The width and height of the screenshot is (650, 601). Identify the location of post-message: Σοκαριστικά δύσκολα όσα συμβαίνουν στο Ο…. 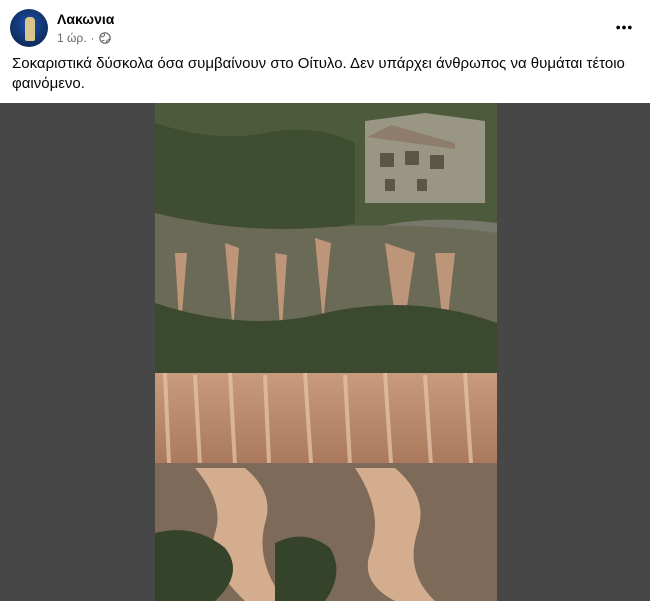
(318, 73).